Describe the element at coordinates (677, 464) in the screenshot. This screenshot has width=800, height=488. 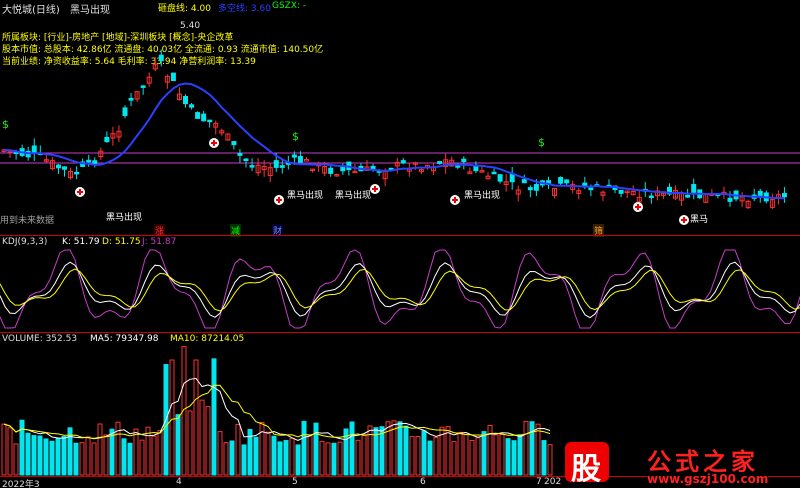
I see `watermark: 股 公式之家 www.gszj100.com` at that location.